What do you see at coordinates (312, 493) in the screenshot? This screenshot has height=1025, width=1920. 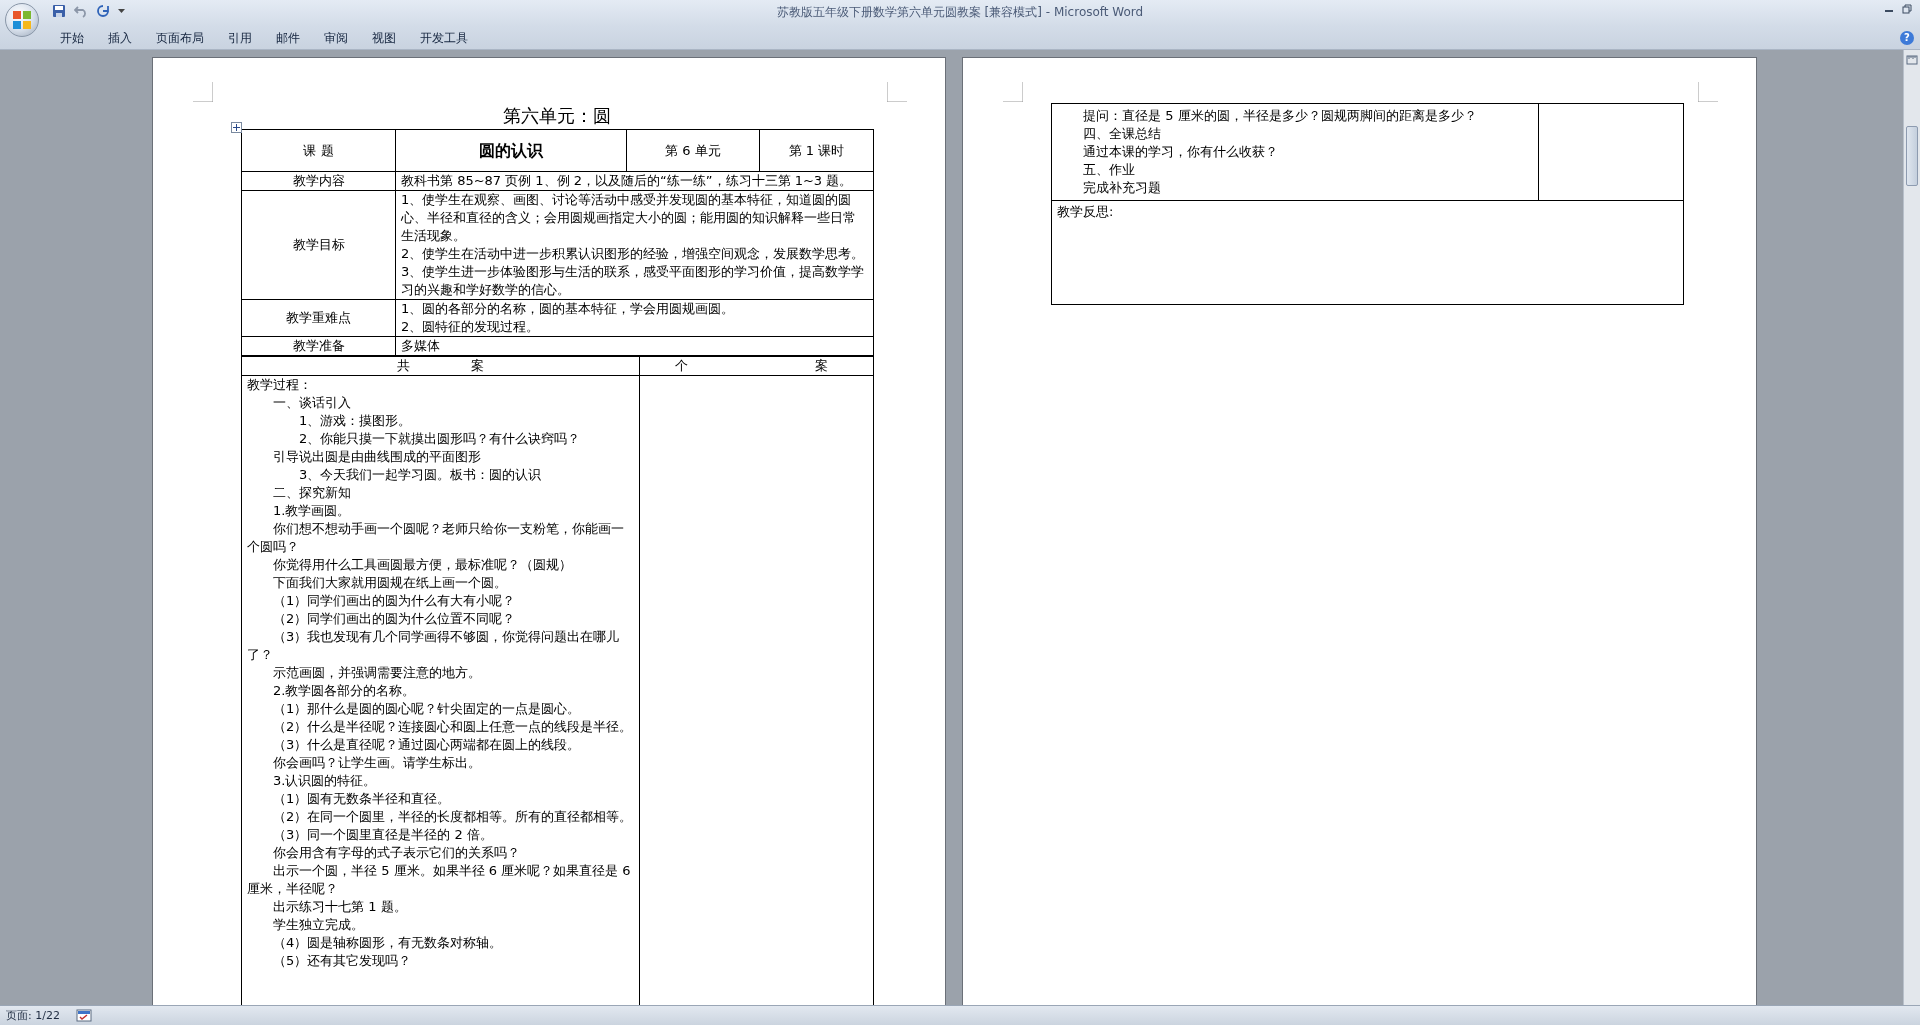 I see `text-line: 二、探究新知` at bounding box center [312, 493].